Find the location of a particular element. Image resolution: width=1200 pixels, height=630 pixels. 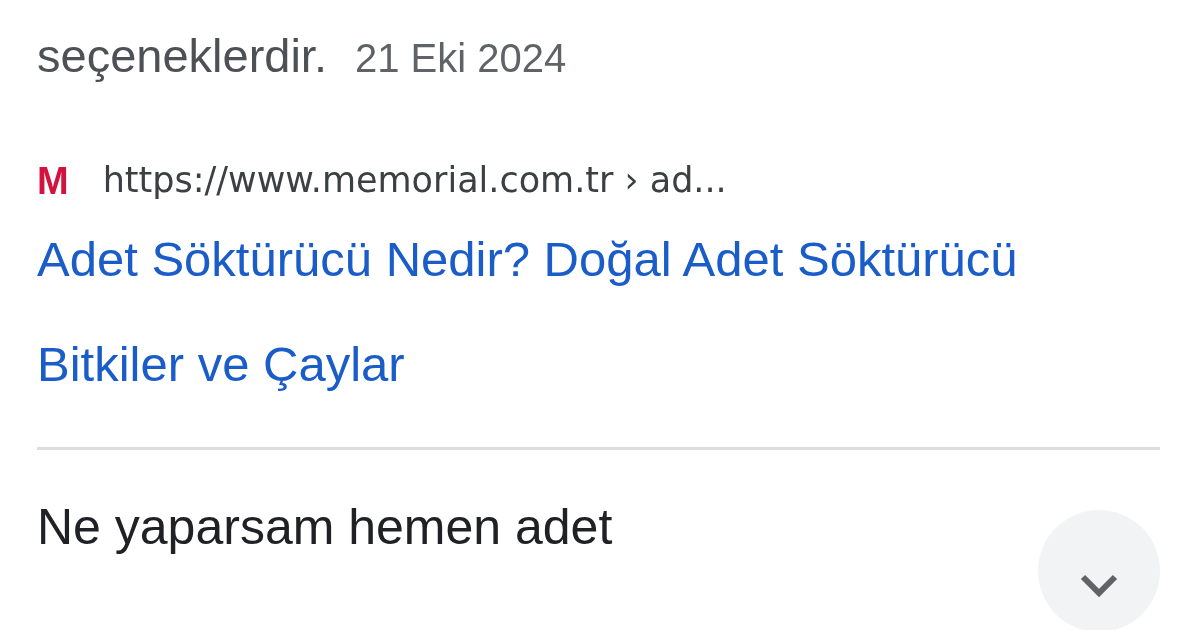

site-logo: M is located at coordinates (53, 180).